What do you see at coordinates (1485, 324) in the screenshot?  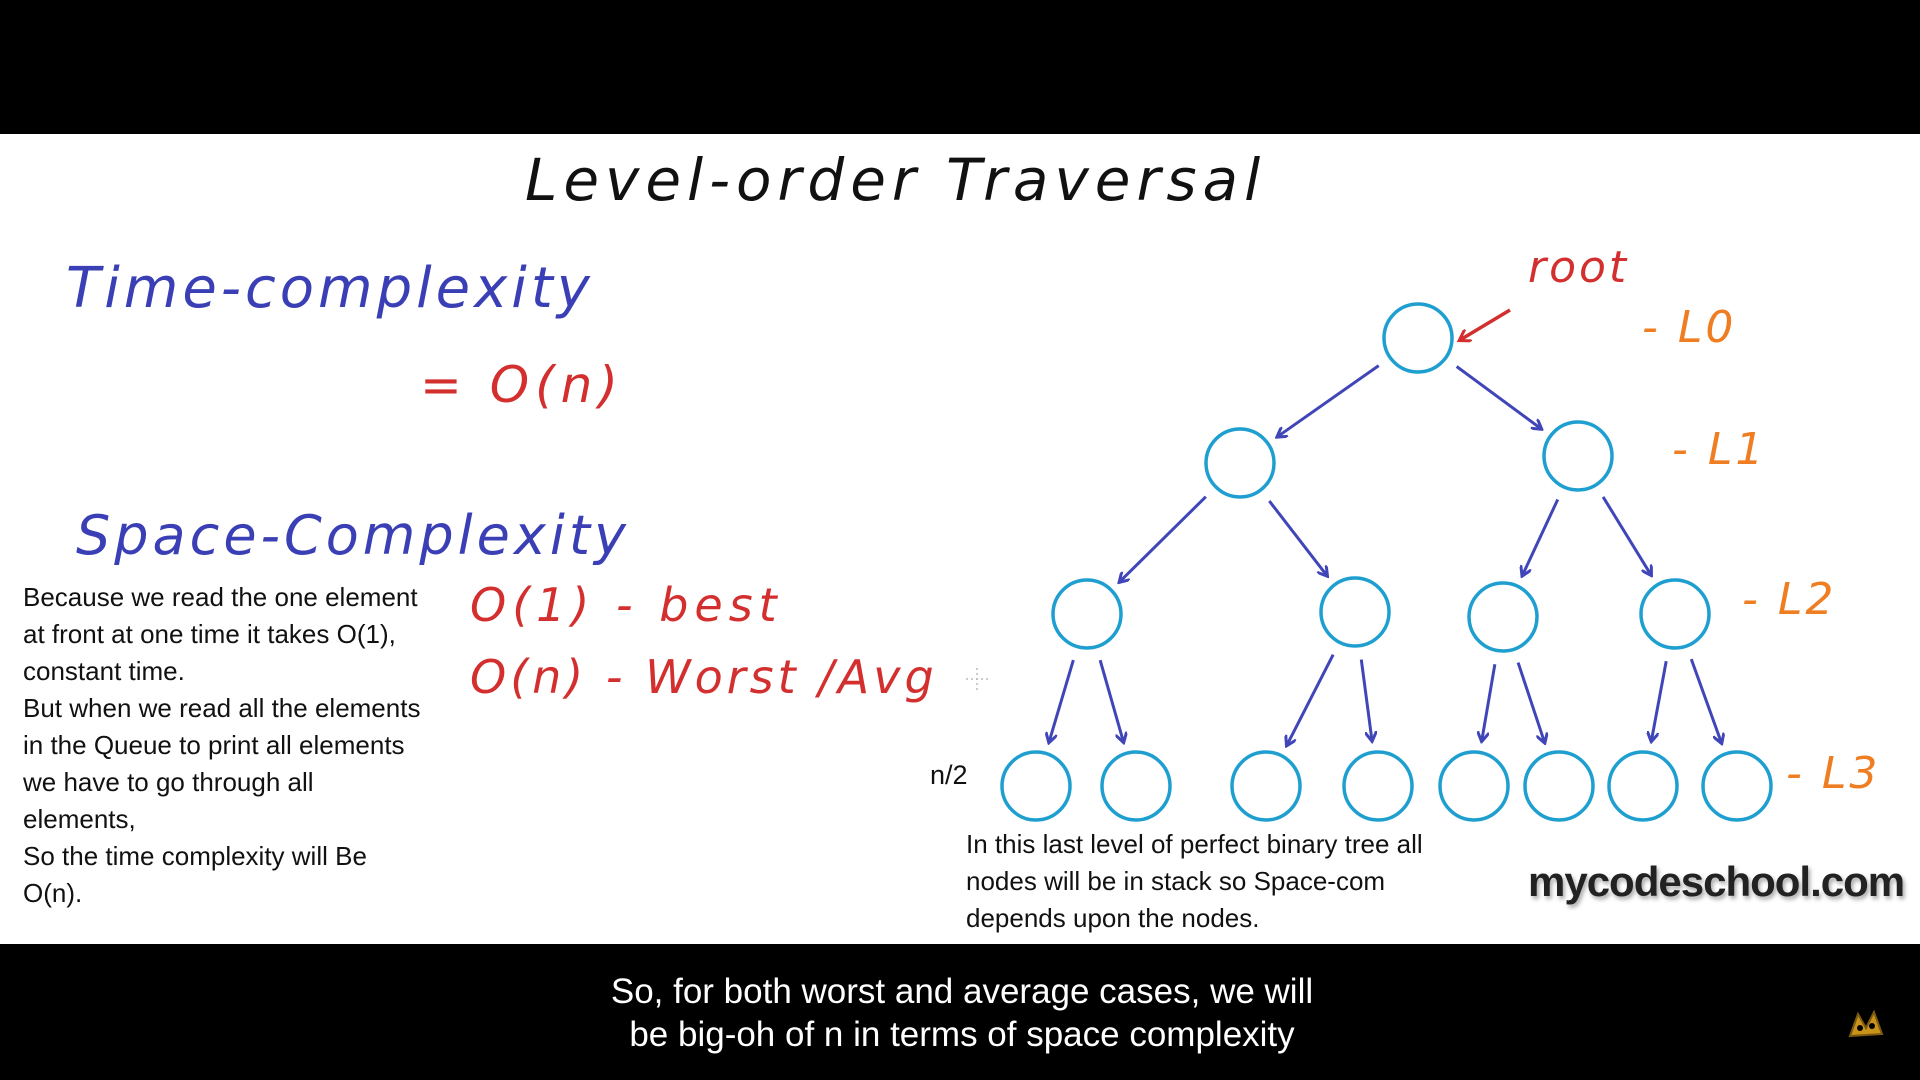 I see `root-arrow` at bounding box center [1485, 324].